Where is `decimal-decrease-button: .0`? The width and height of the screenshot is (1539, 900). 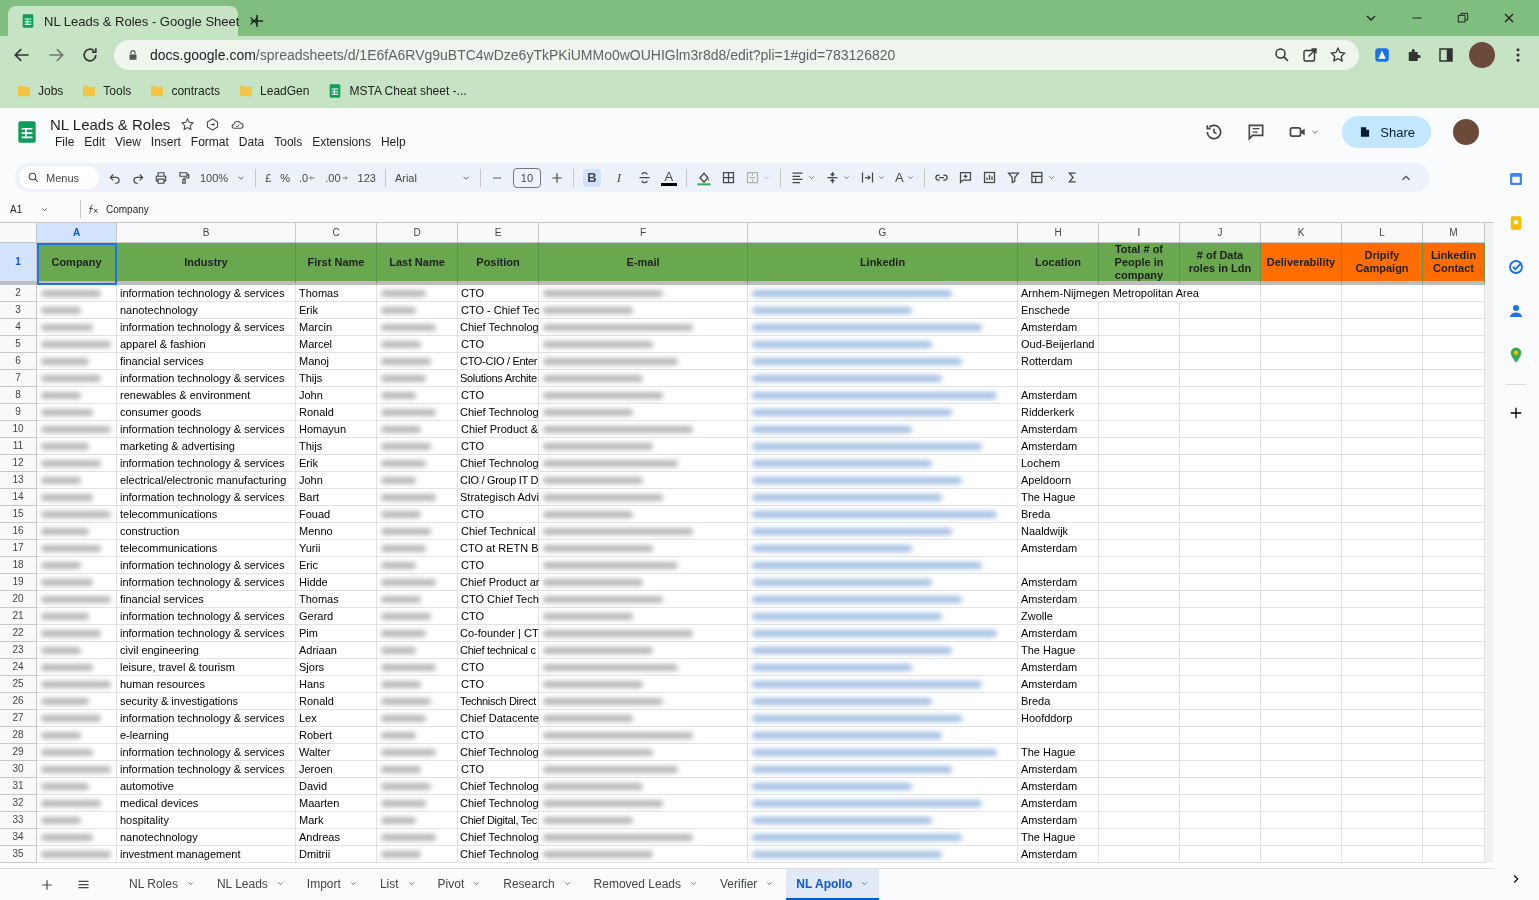 decimal-decrease-button: .0 is located at coordinates (308, 177).